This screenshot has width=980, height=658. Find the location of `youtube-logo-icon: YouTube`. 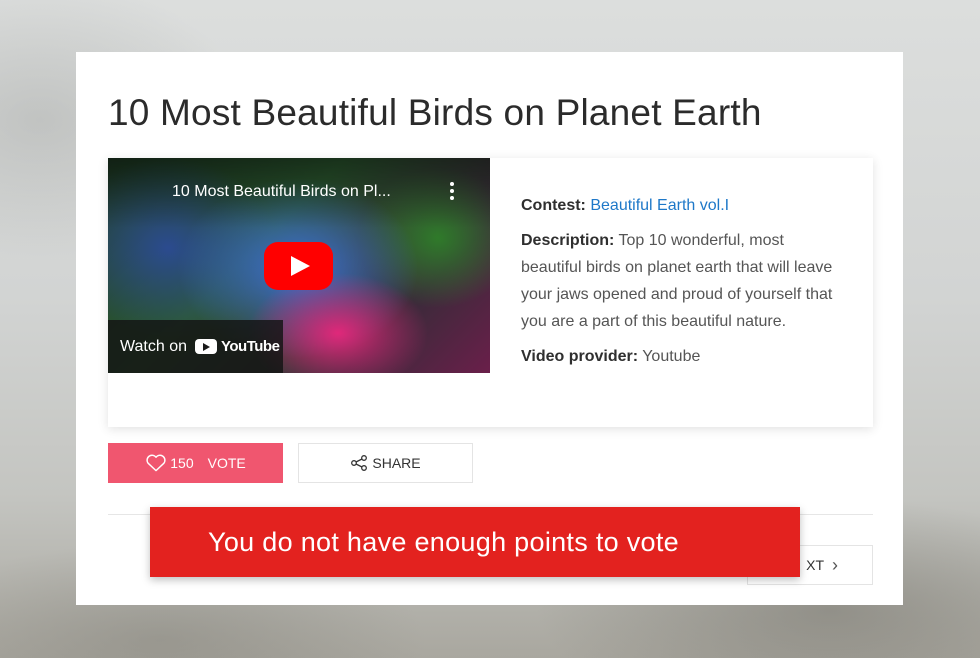

youtube-logo-icon: YouTube is located at coordinates (237, 346).